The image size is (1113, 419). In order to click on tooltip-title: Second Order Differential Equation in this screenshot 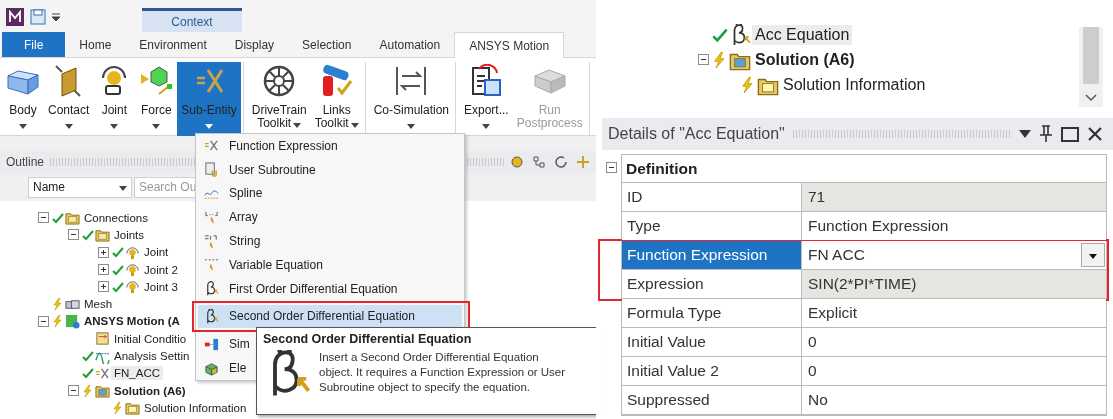, I will do `click(368, 339)`.